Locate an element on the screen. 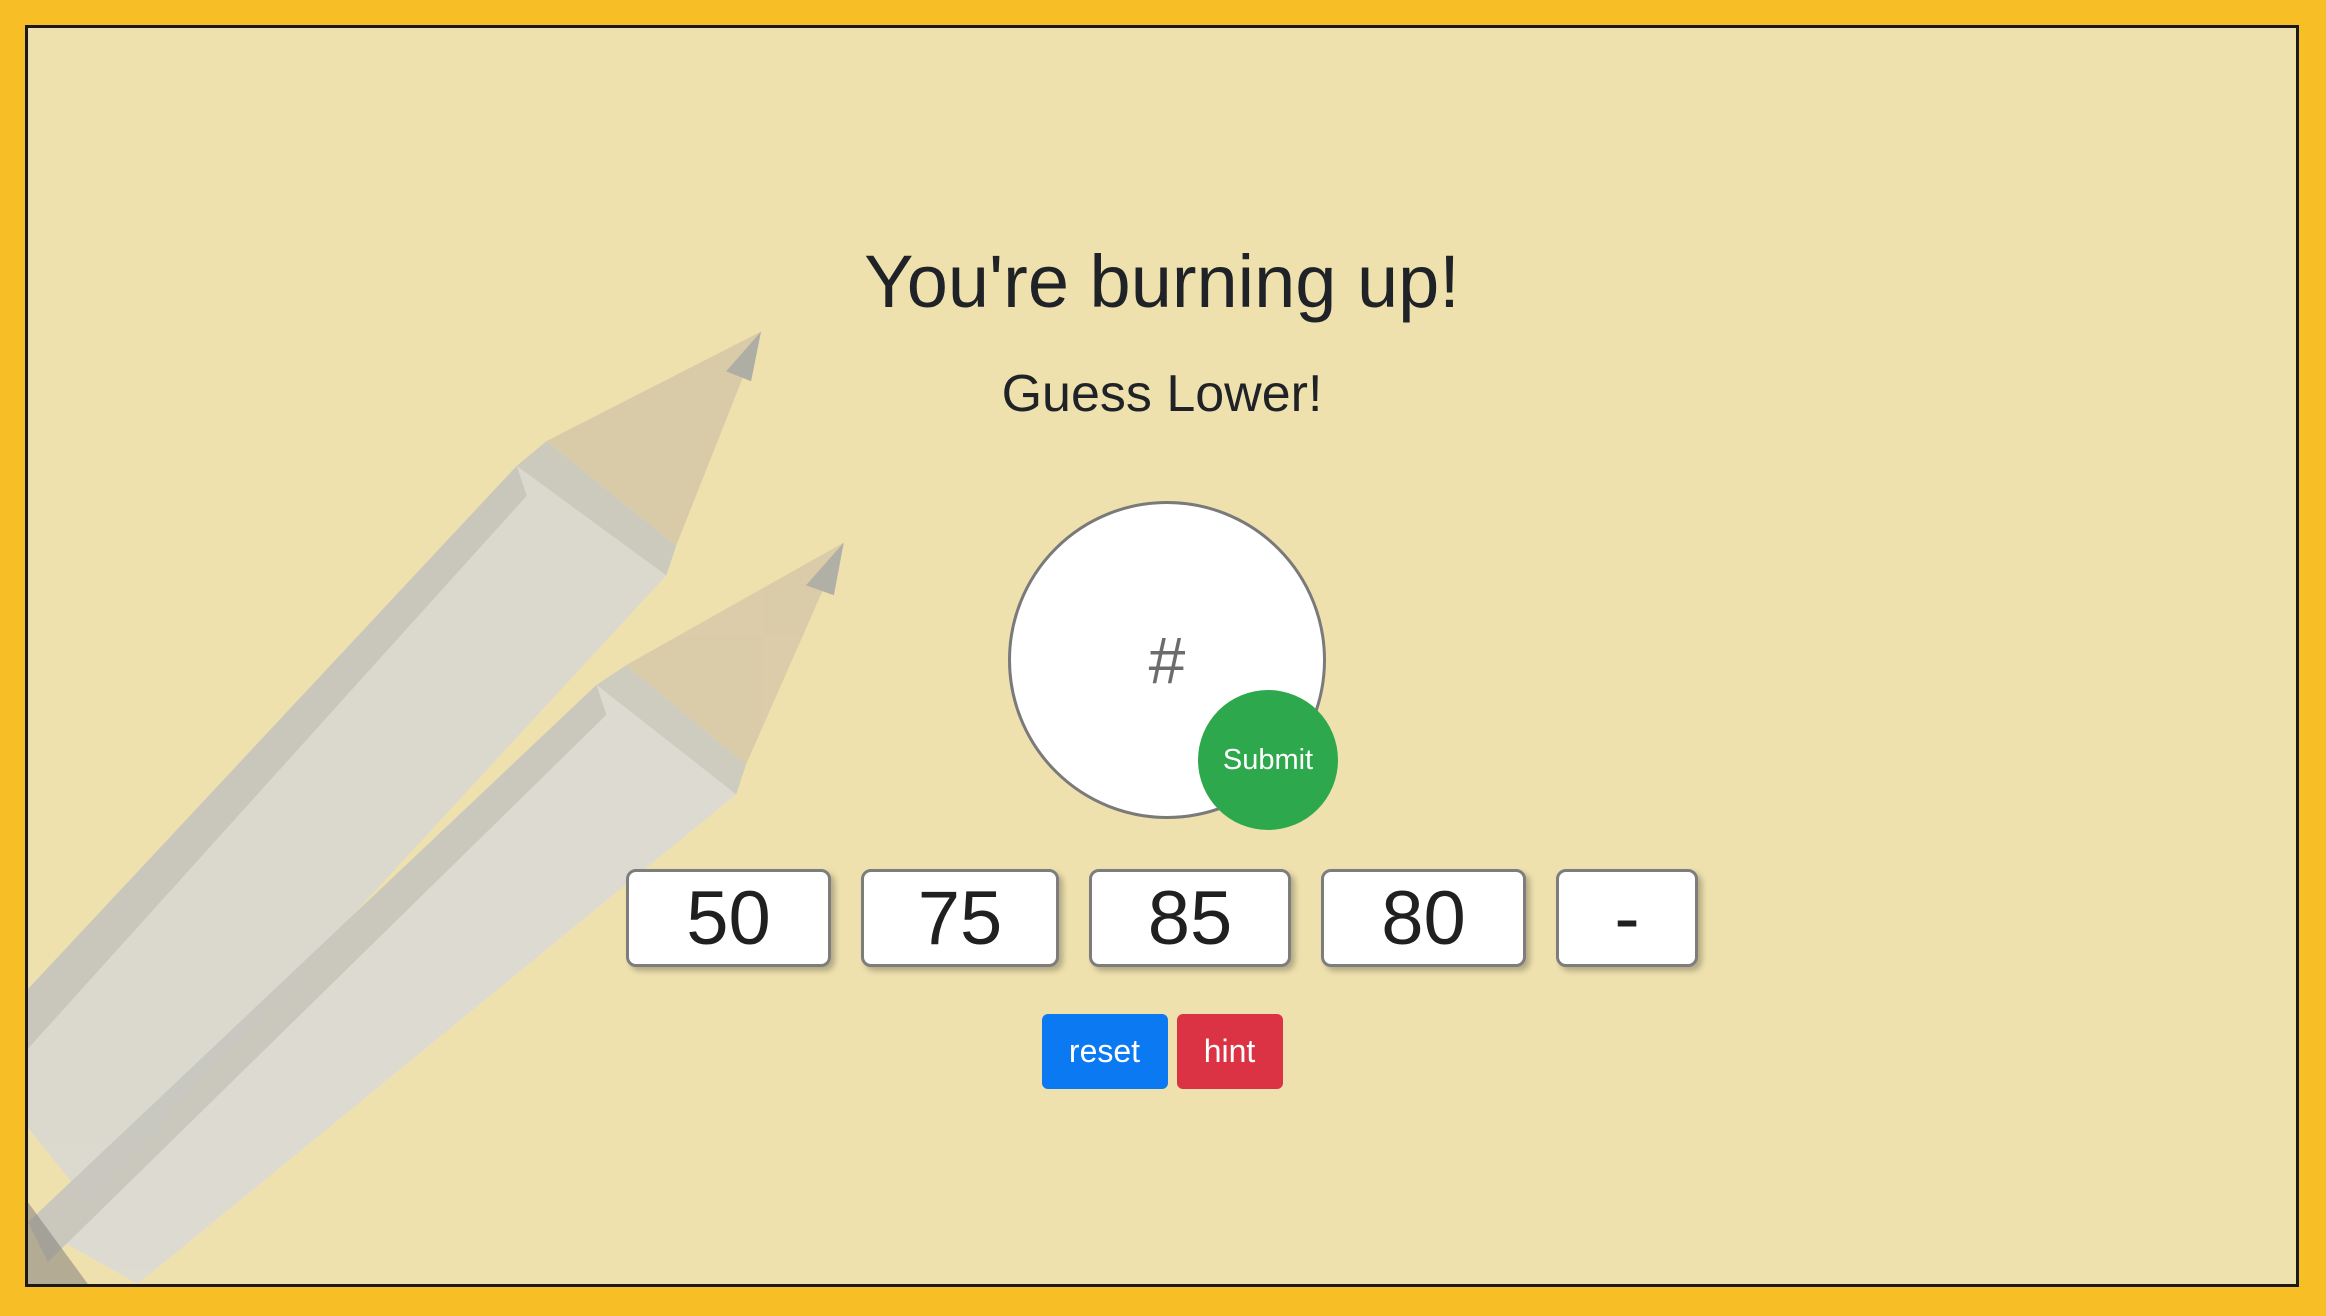  guess-form: Submit is located at coordinates (1173, 665).